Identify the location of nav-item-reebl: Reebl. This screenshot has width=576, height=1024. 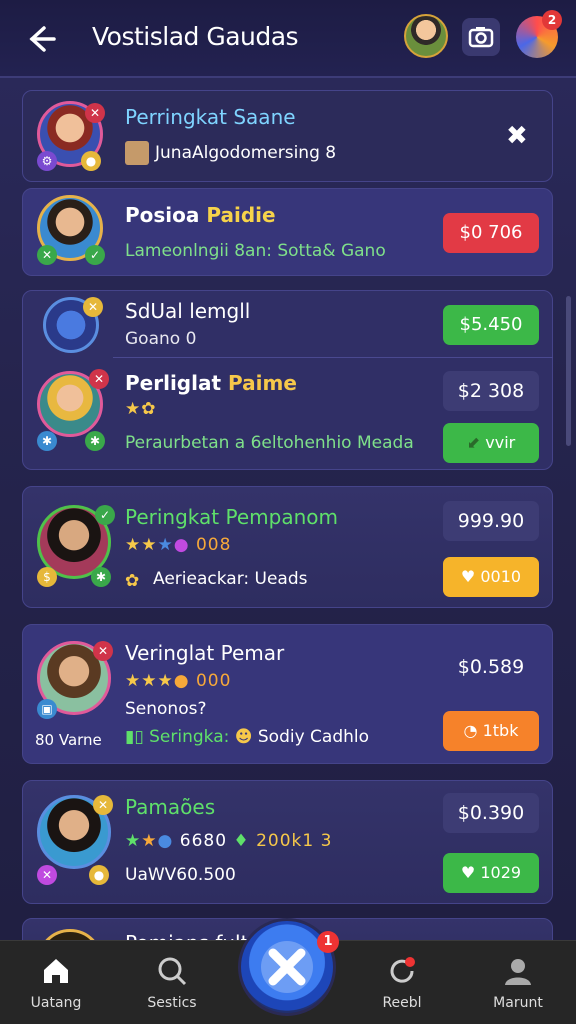
(402, 982).